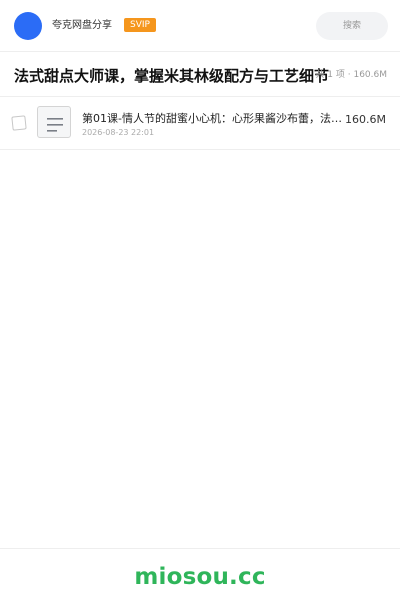  What do you see at coordinates (217, 119) in the screenshot?
I see `file-name: 第01课-情人节的甜蜜小心机：心形果酱沙布蕾，法式甜点大师课.mp4` at bounding box center [217, 119].